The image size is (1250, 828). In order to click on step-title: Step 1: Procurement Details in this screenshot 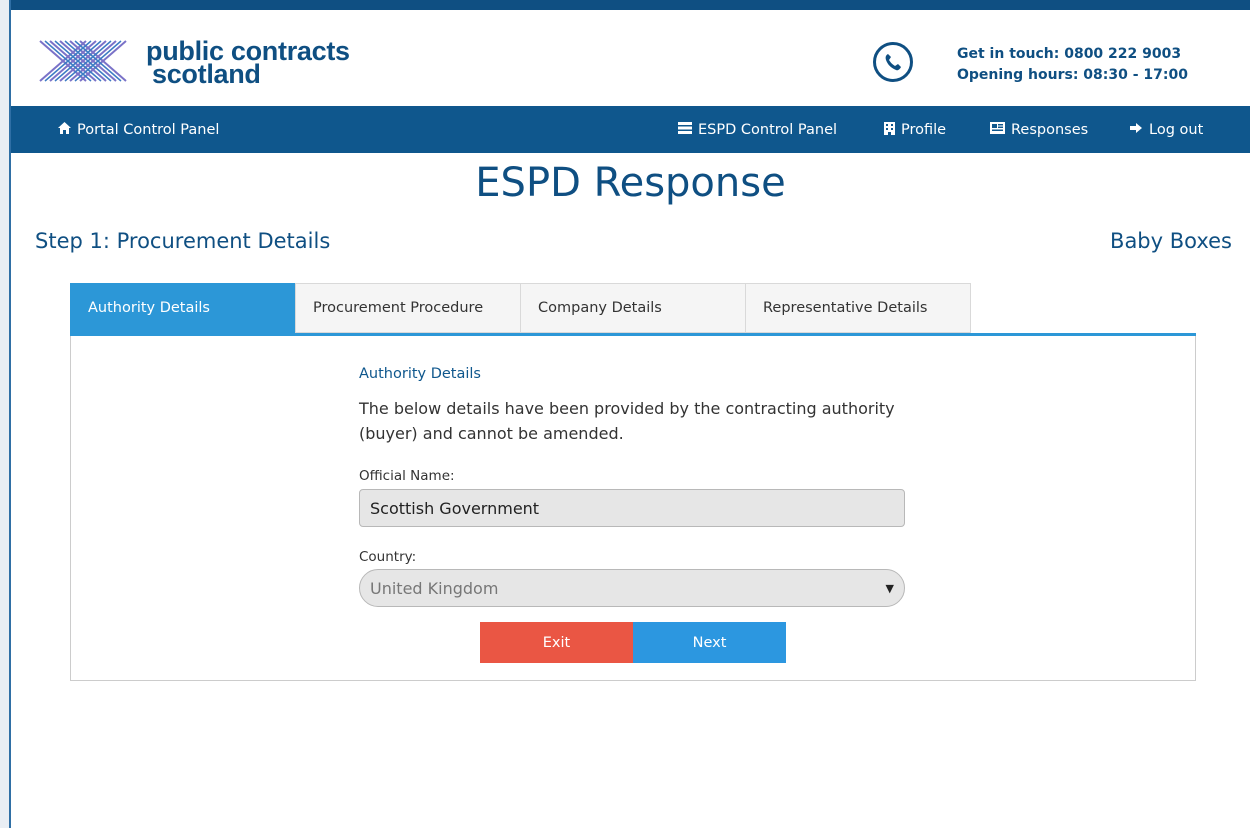, I will do `click(183, 241)`.